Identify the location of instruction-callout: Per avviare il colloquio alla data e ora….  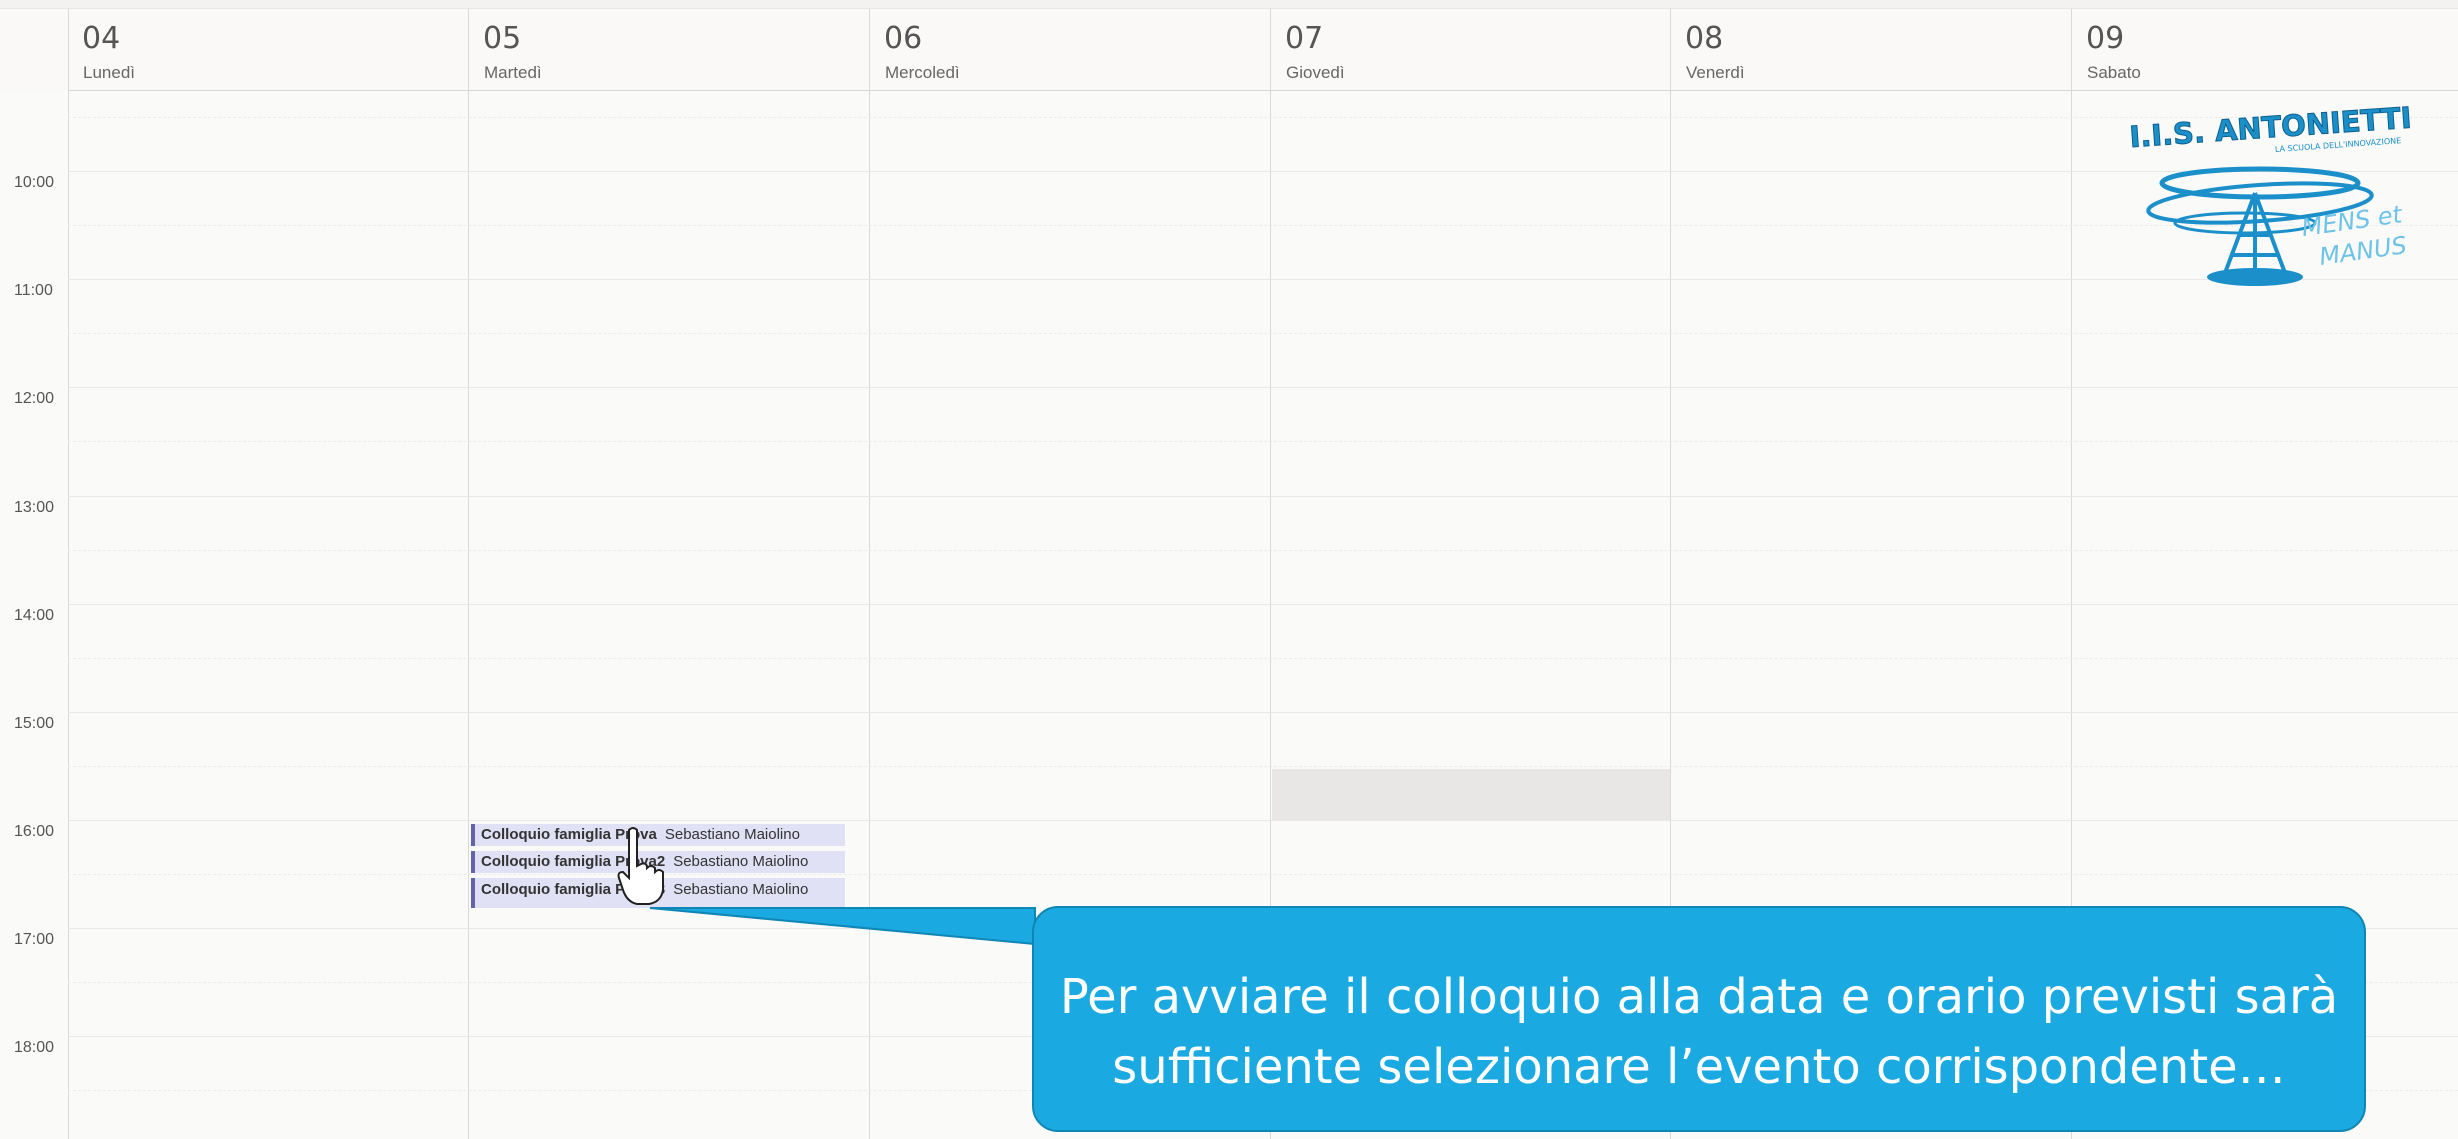
(1699, 1019).